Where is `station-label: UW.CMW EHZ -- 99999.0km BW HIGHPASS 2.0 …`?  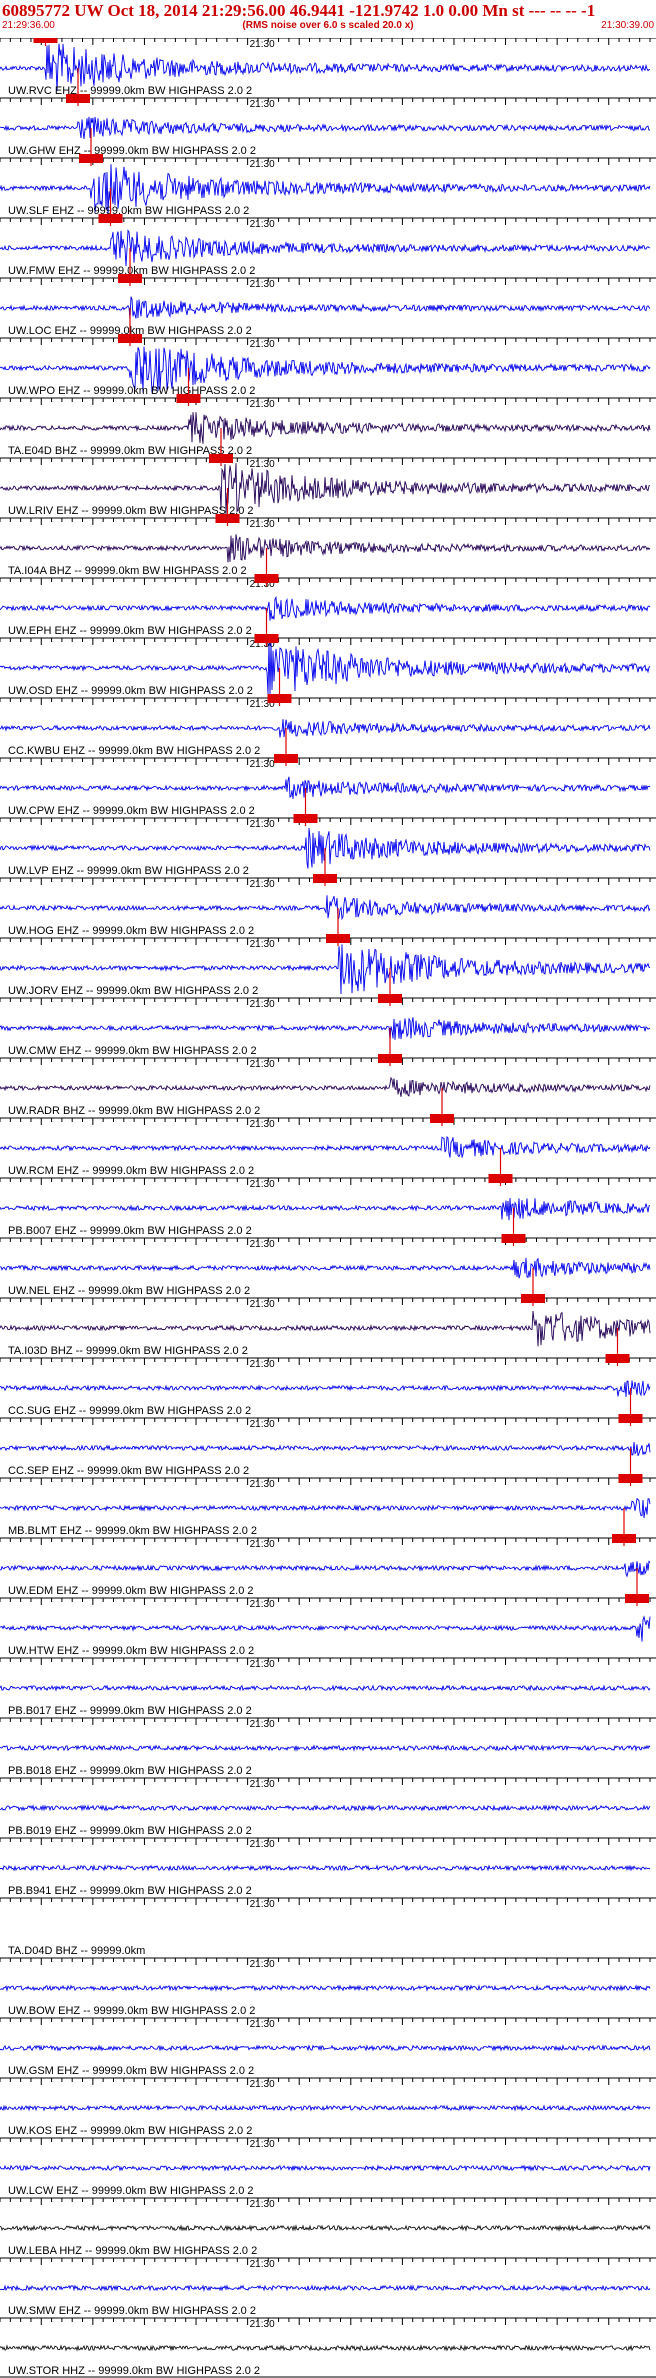 station-label: UW.CMW EHZ -- 99999.0km BW HIGHPASS 2.0 … is located at coordinates (132, 1051).